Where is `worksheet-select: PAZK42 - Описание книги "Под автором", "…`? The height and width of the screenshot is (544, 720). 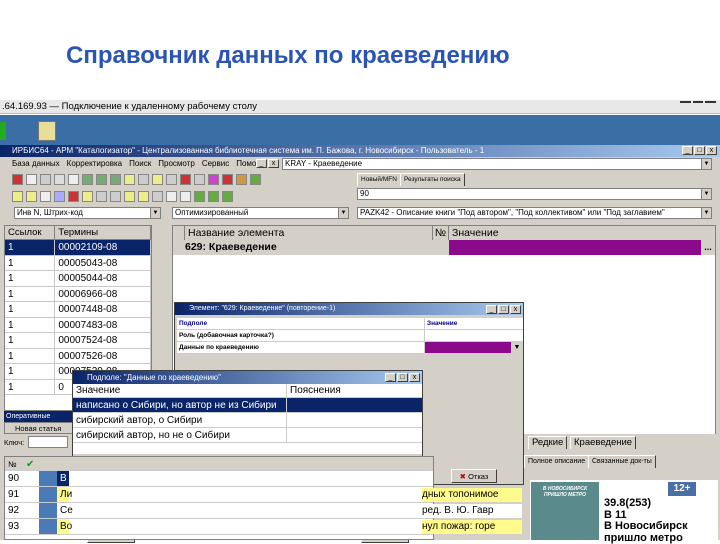
worksheet-select: PAZK42 - Описание книги "Под автором", "… is located at coordinates (534, 213).